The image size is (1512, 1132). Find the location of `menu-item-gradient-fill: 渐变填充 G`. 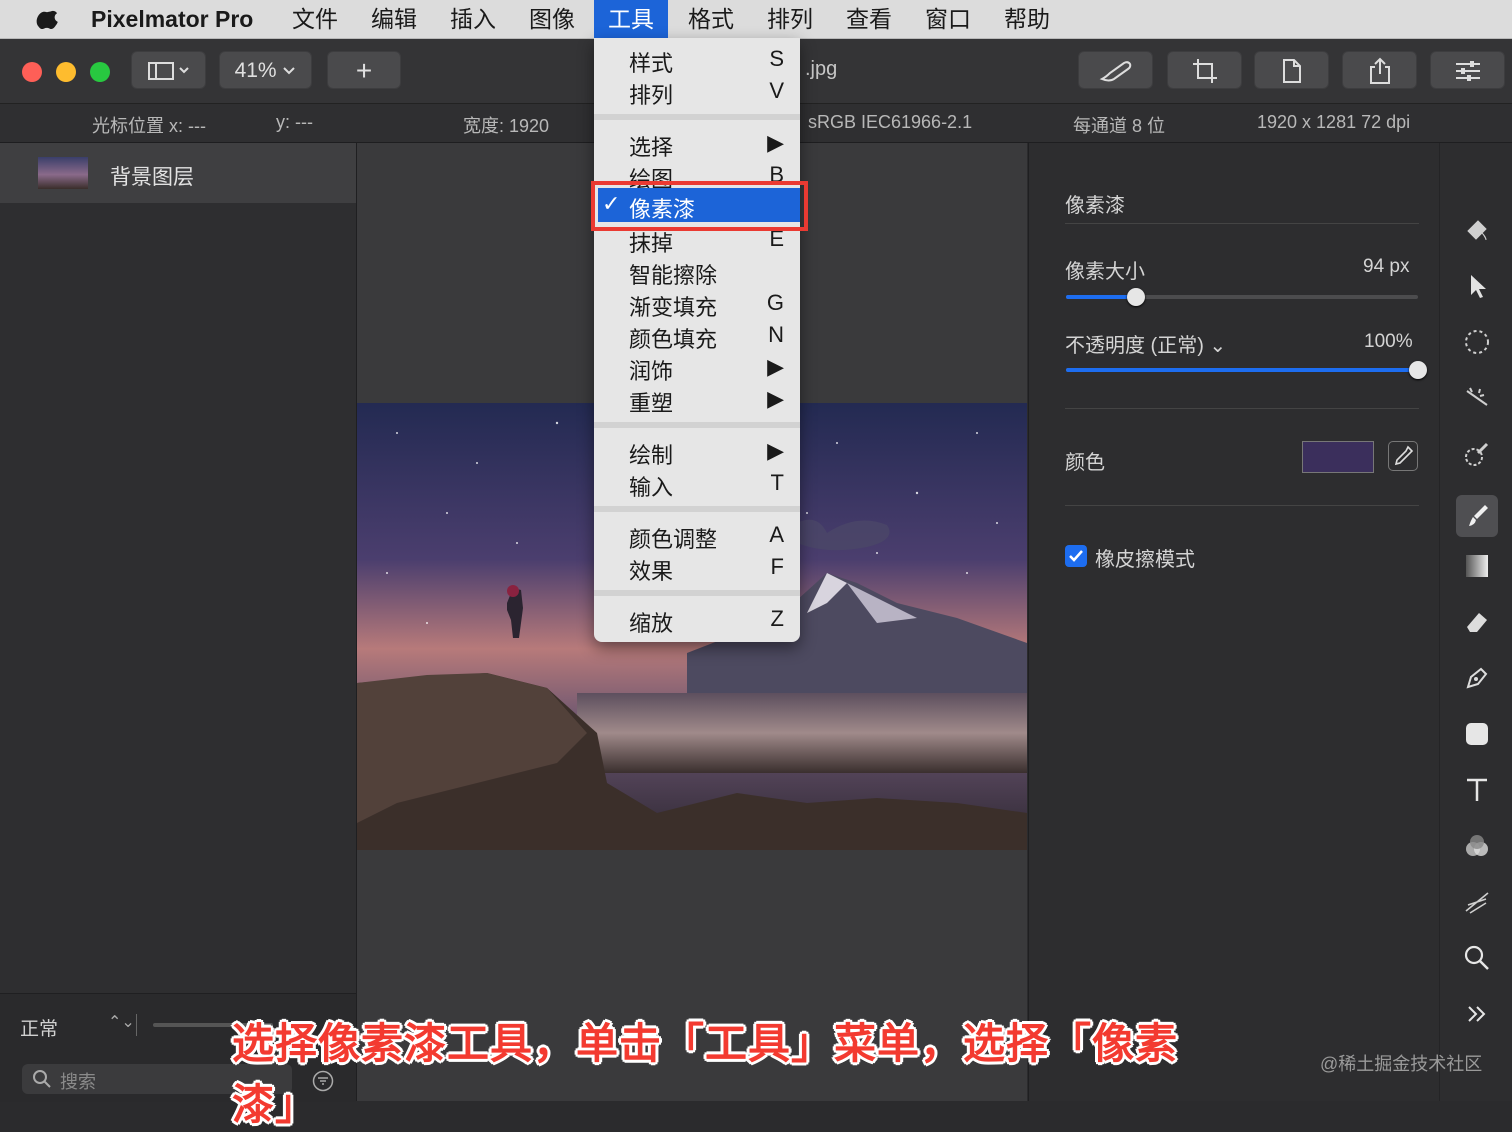

menu-item-gradient-fill: 渐变填充 G is located at coordinates (697, 304).